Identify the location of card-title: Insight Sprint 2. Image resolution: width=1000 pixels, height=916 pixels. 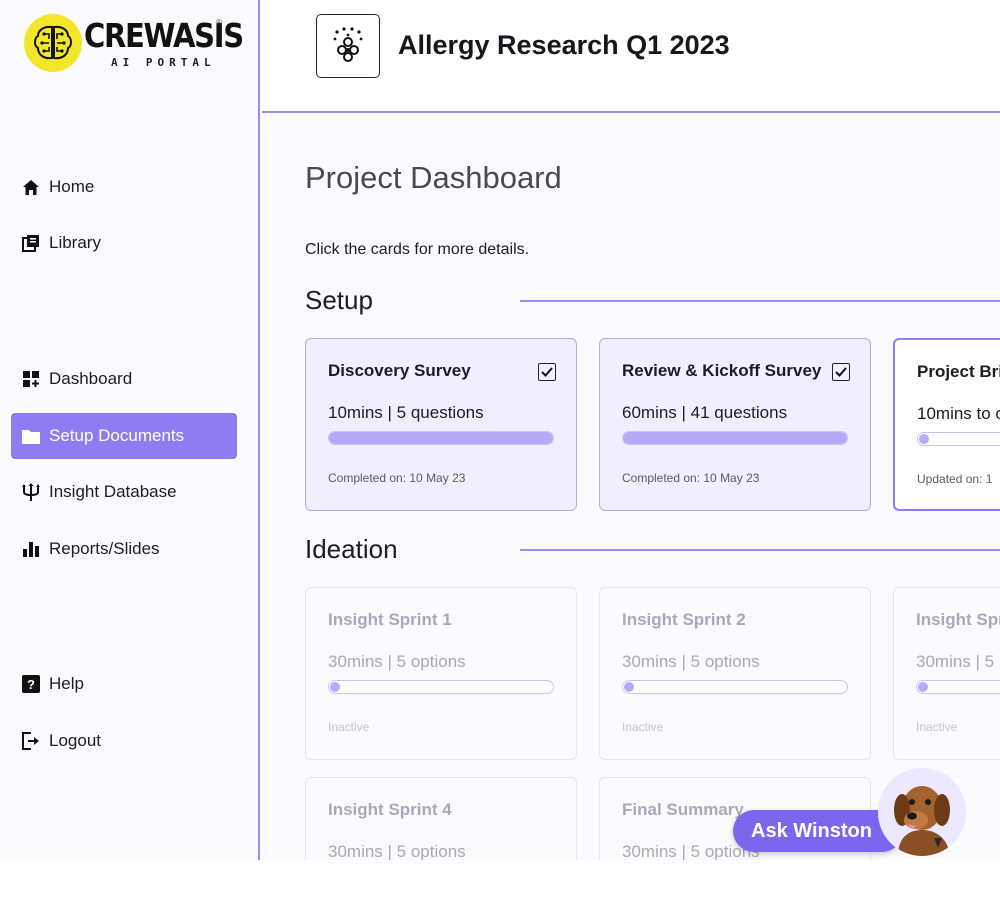
(684, 619).